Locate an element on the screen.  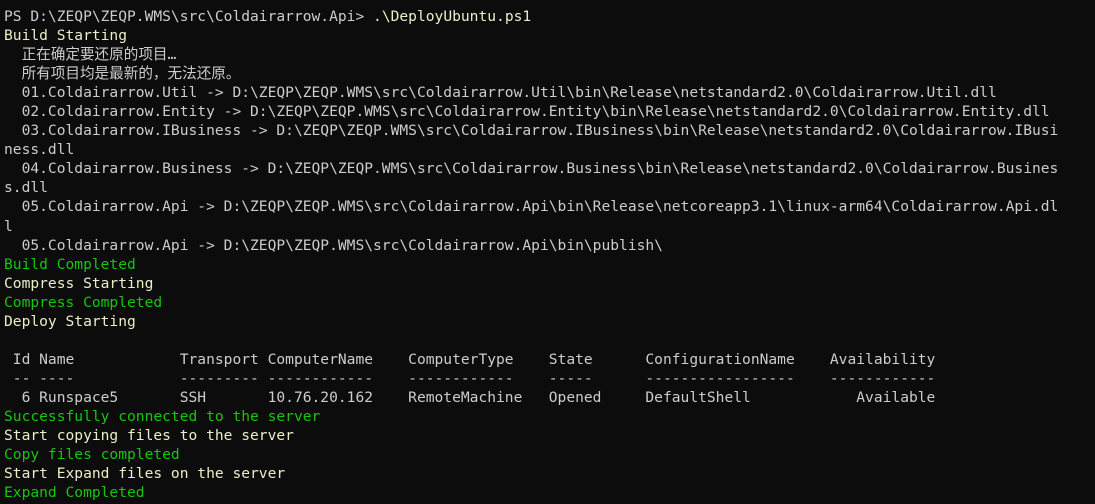
terminal-line: Build Starting is located at coordinates (66, 36).